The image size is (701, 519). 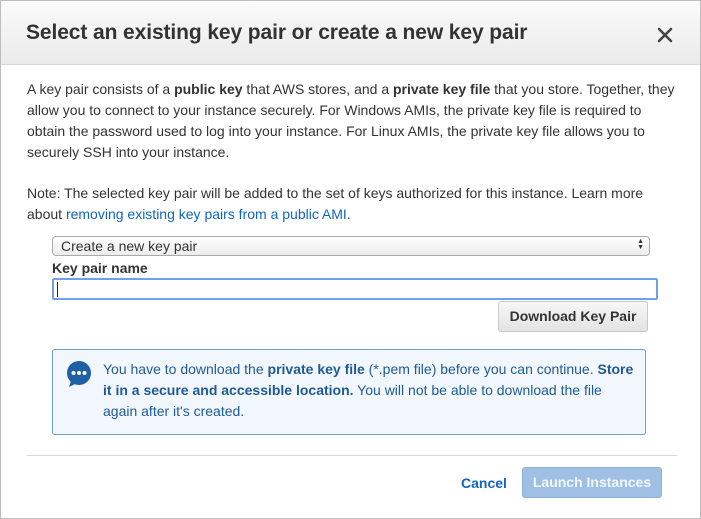 What do you see at coordinates (484, 483) in the screenshot?
I see `cancel-button: Cancel` at bounding box center [484, 483].